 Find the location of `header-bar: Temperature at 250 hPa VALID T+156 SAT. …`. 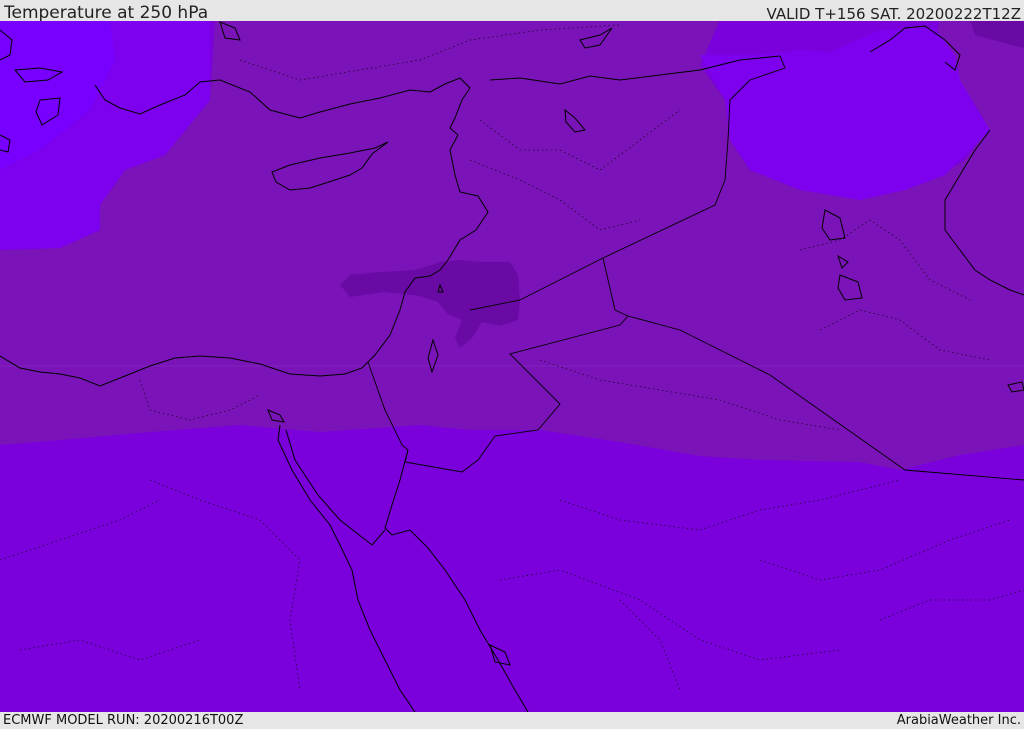

header-bar: Temperature at 250 hPa VALID T+156 SAT. … is located at coordinates (512, 11).